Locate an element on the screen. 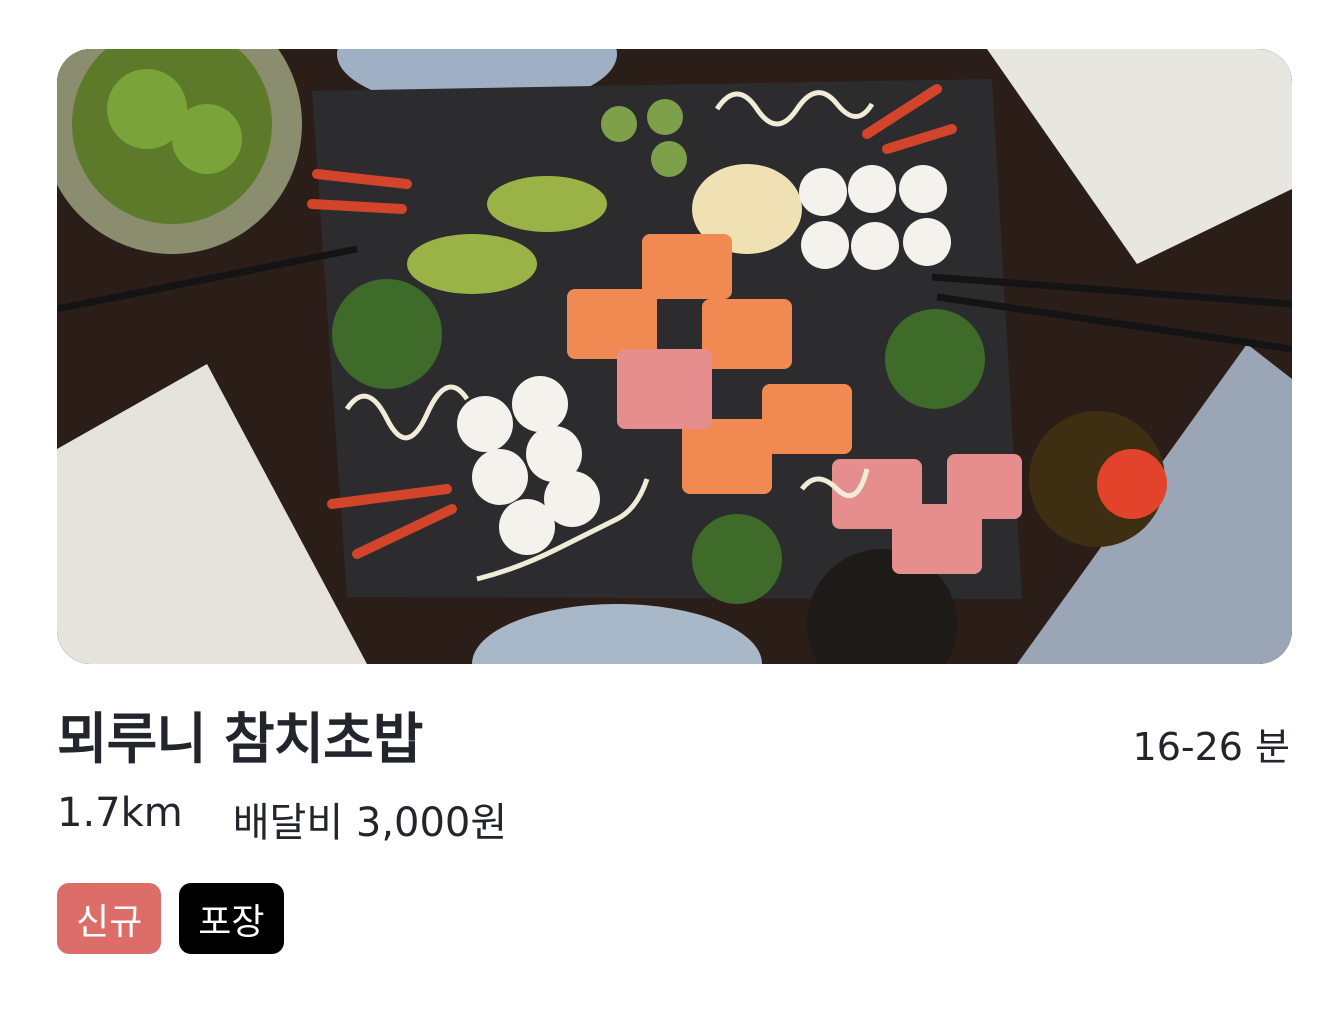 This screenshot has height=1024, width=1344. restaurant-meta: 1.7km 배달비 3,000원 is located at coordinates (282, 819).